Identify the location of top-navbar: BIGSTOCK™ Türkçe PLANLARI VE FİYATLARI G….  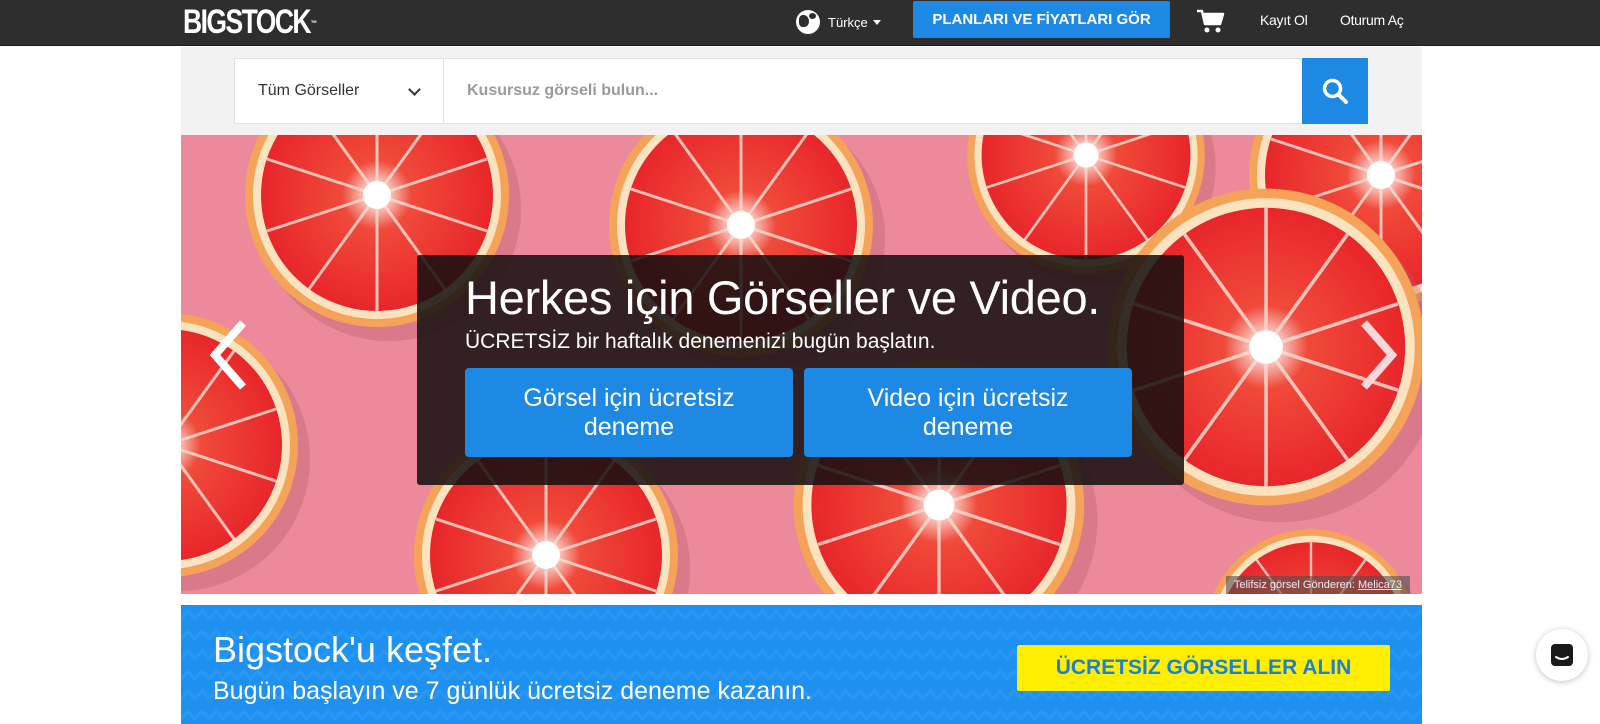
(800, 23).